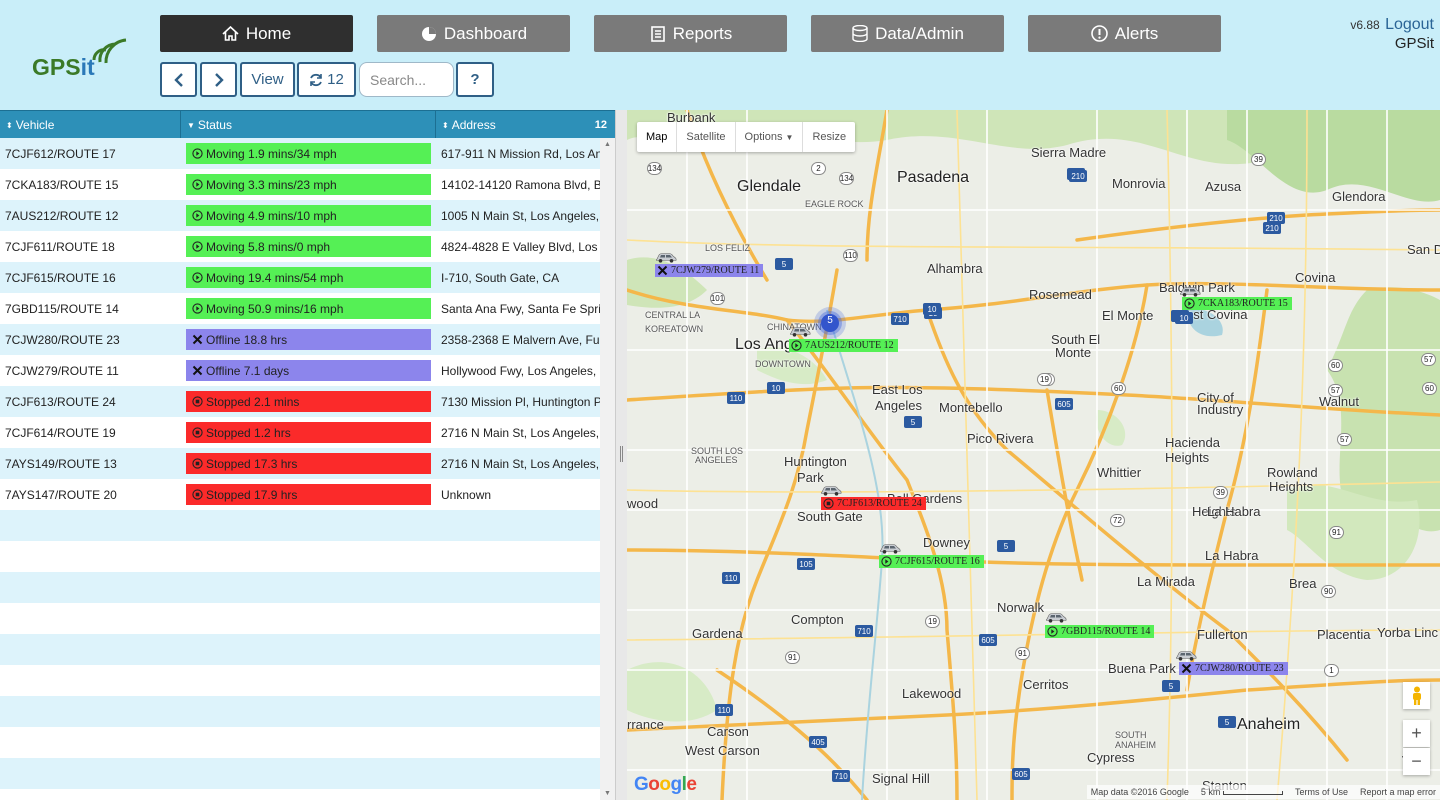  What do you see at coordinates (300, 680) in the screenshot?
I see `table-row-empty` at bounding box center [300, 680].